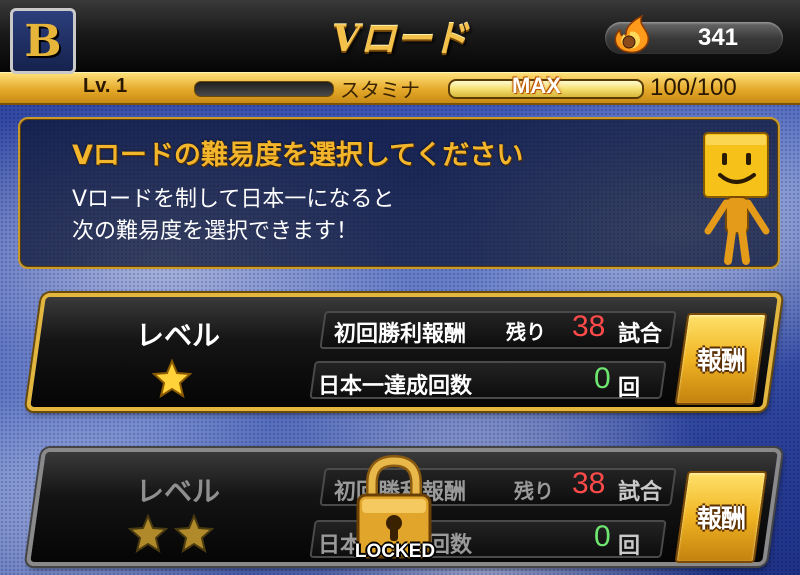 The image size is (800, 575). Describe the element at coordinates (380, 90) in the screenshot. I see `stamina-label: スタミナ` at that location.